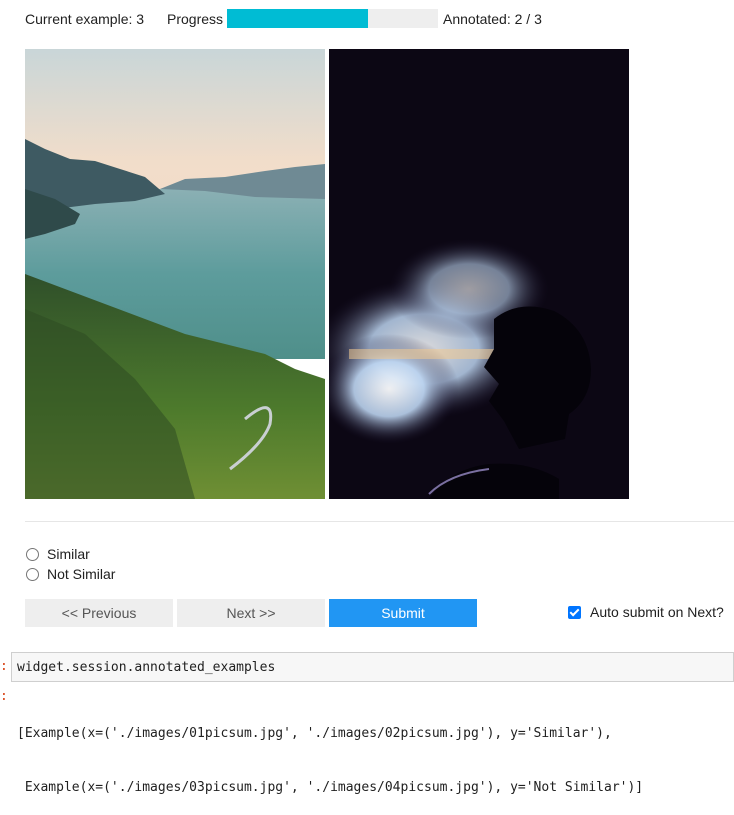 The height and width of the screenshot is (815, 734). Describe the element at coordinates (81, 574) in the screenshot. I see `option-not-similar-label: Not Similar` at that location.